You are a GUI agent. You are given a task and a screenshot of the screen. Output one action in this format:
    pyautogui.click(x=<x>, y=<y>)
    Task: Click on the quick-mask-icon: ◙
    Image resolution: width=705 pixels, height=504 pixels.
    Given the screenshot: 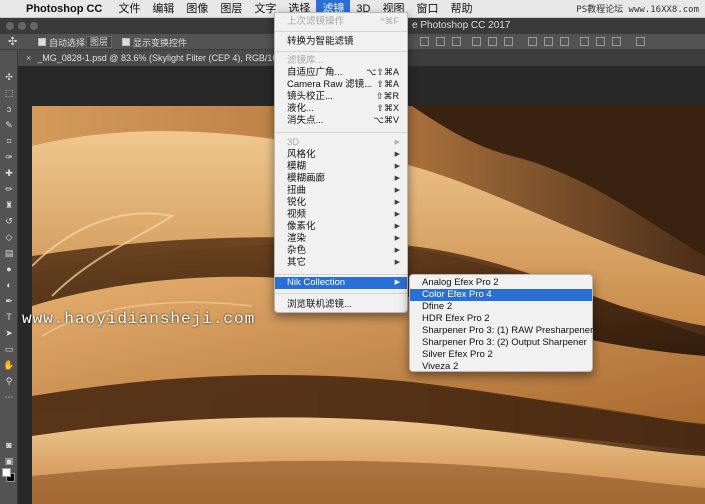 What is the action you would take?
    pyautogui.click(x=9, y=445)
    